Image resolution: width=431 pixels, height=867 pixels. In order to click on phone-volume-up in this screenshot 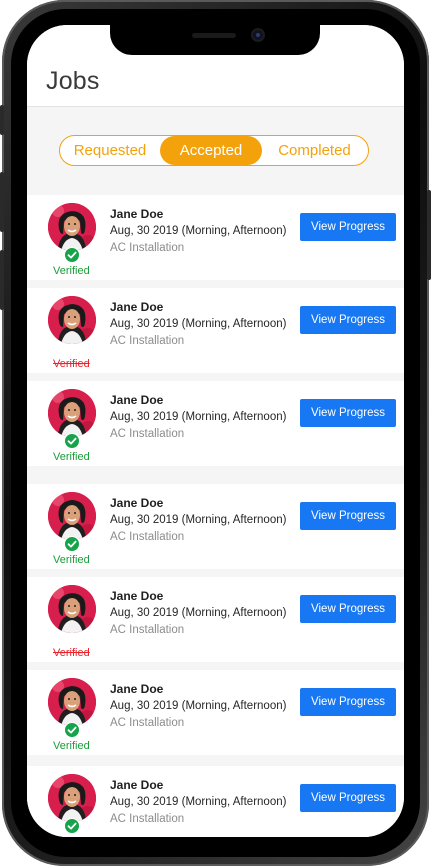, I will do `click(2, 202)`.